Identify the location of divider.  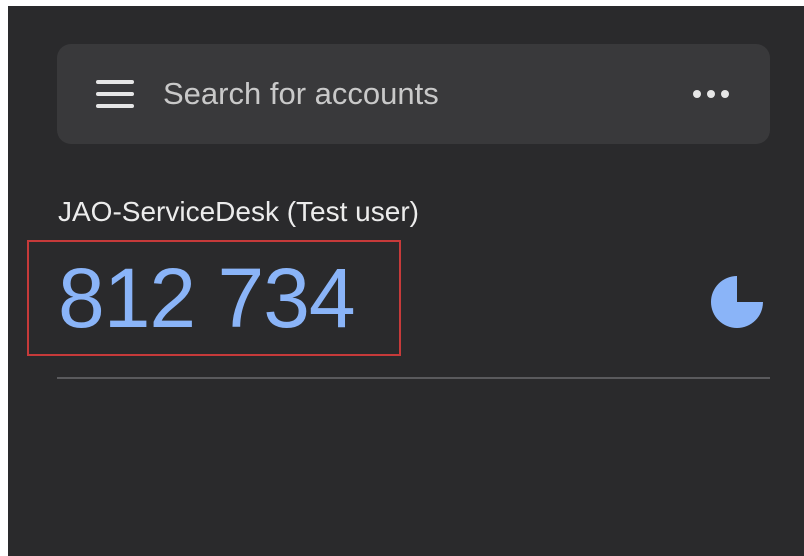
(413, 378).